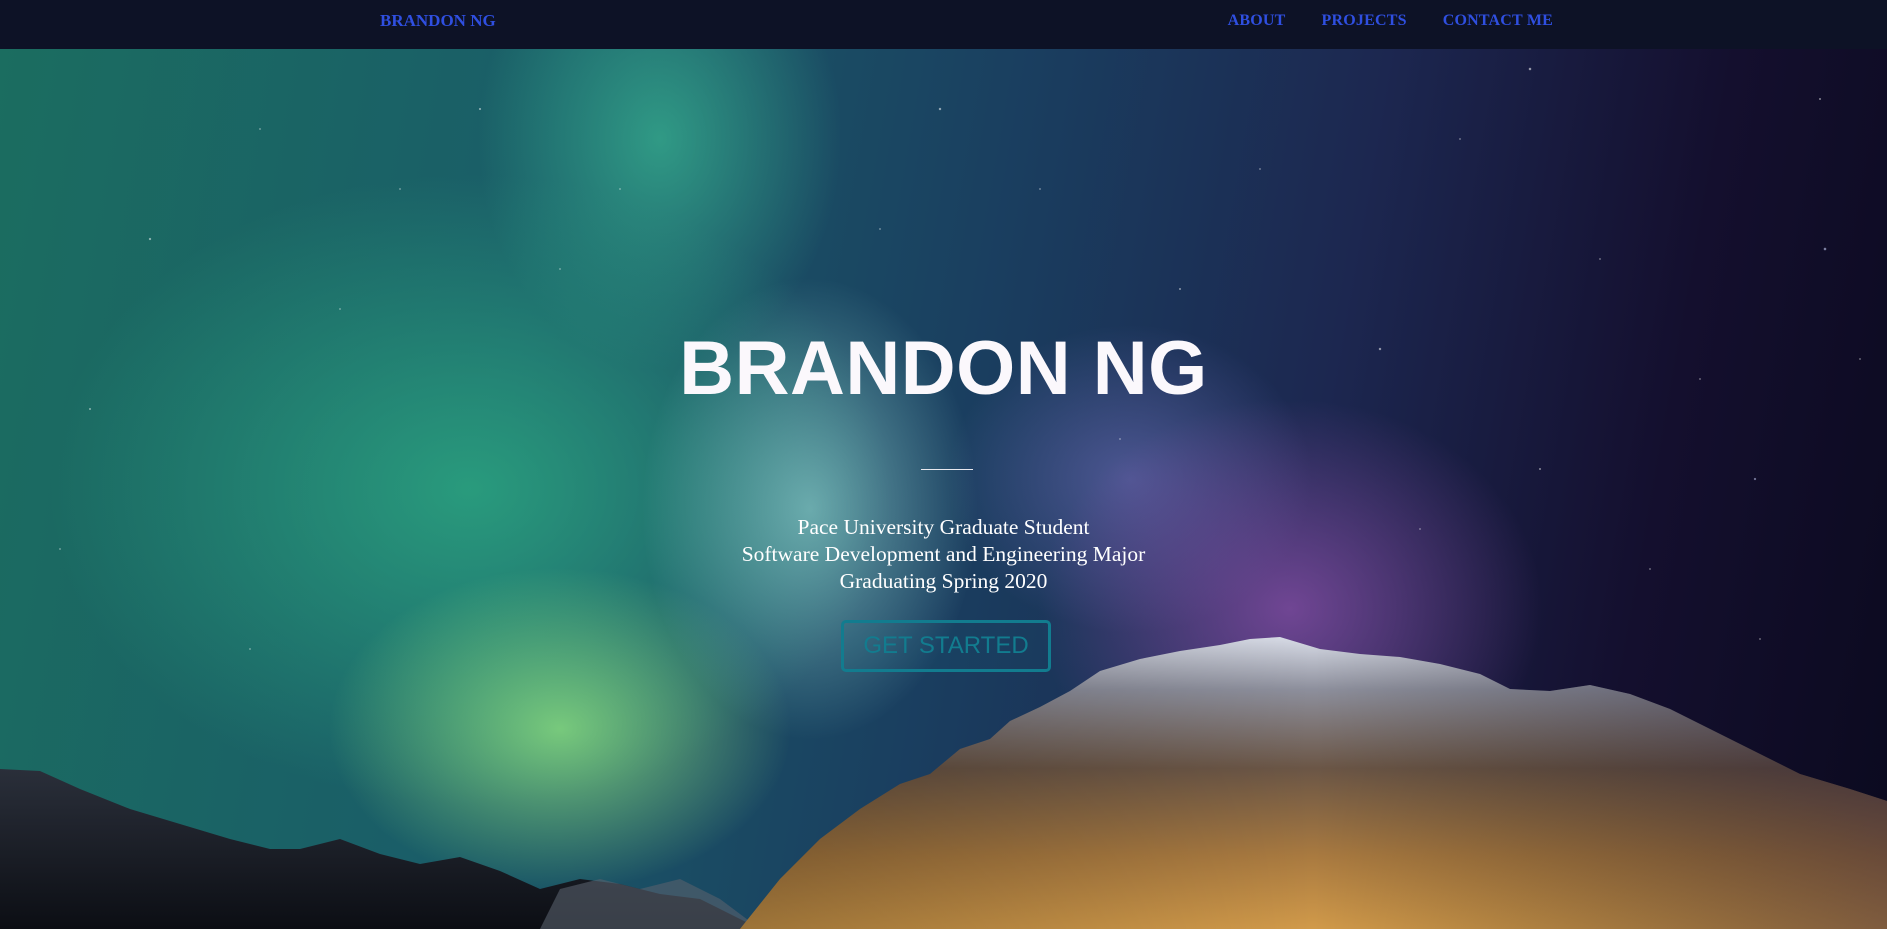  I want to click on get-started-button: GET STARTED, so click(946, 646).